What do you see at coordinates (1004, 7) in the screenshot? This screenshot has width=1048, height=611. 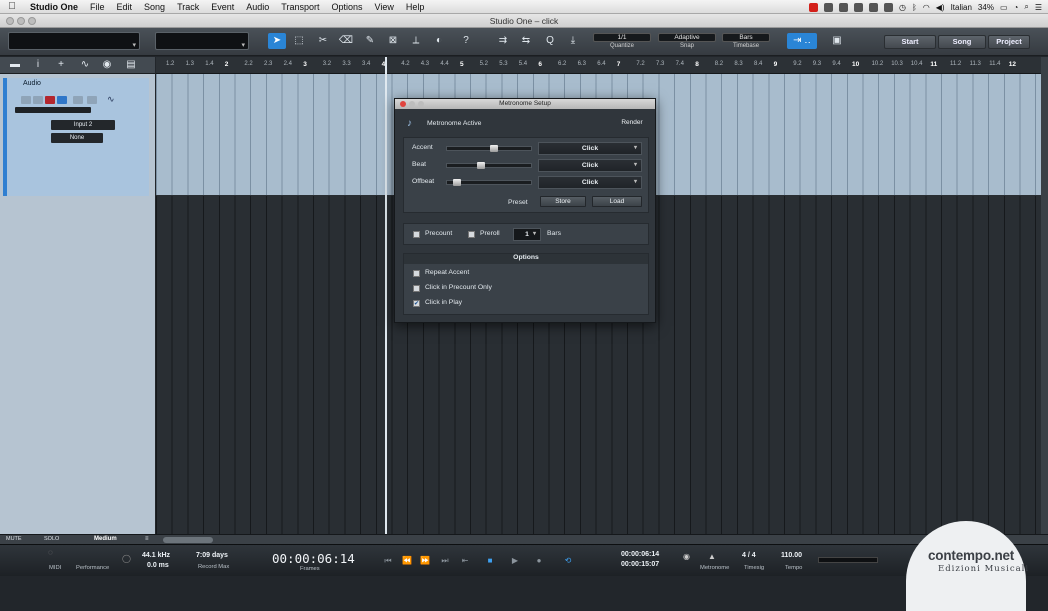 I see `battery-icon: ▭` at bounding box center [1004, 7].